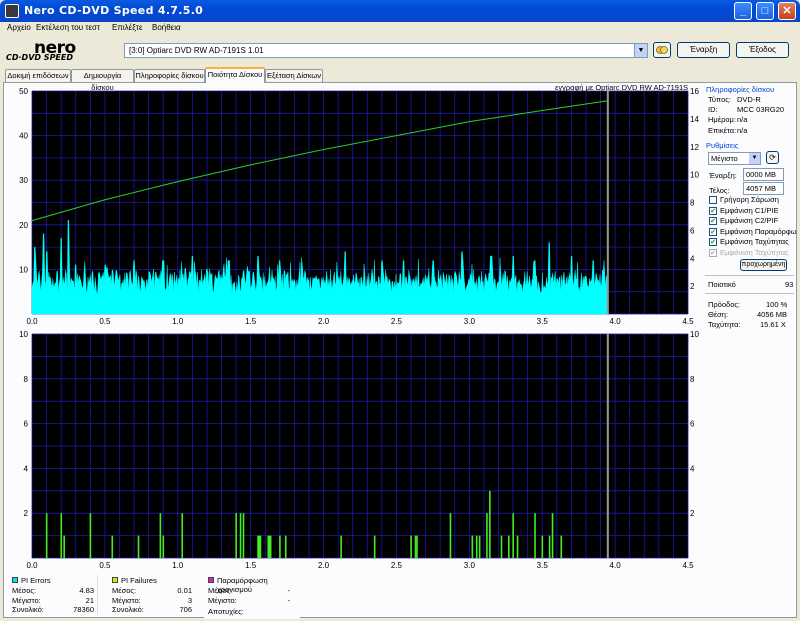 The image size is (800, 621). Describe the element at coordinates (114, 10) in the screenshot. I see `window-title: Nero CD-DVD Speed 4.7.5.0` at that location.